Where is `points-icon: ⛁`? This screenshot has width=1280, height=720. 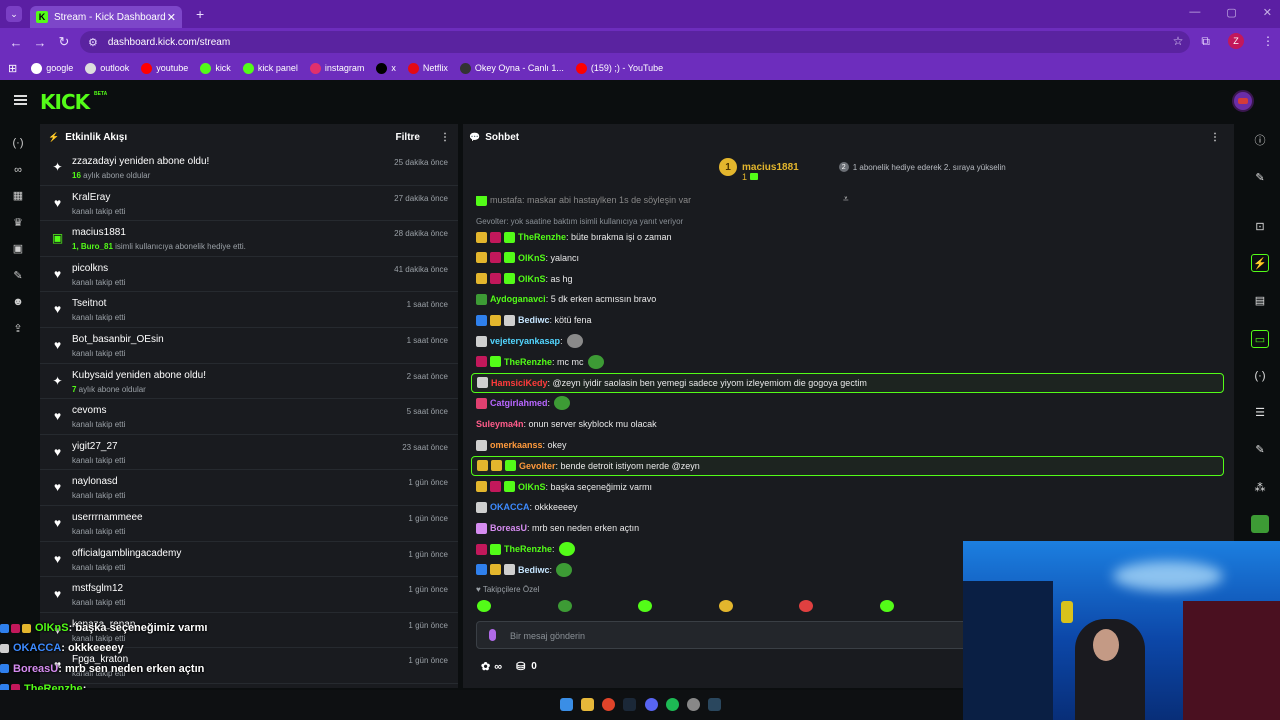
points-icon: ⛁ is located at coordinates (520, 666).